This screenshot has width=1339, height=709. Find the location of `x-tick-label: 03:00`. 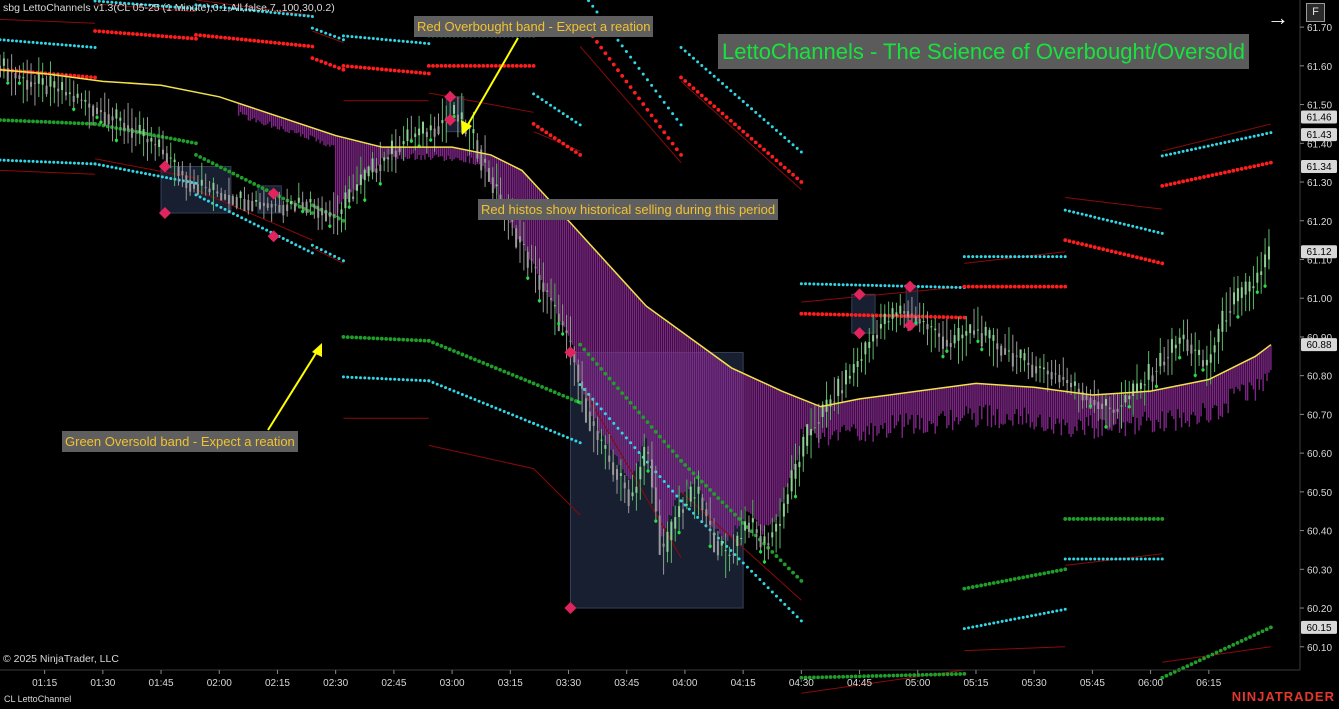

x-tick-label: 03:00 is located at coordinates (452, 683).